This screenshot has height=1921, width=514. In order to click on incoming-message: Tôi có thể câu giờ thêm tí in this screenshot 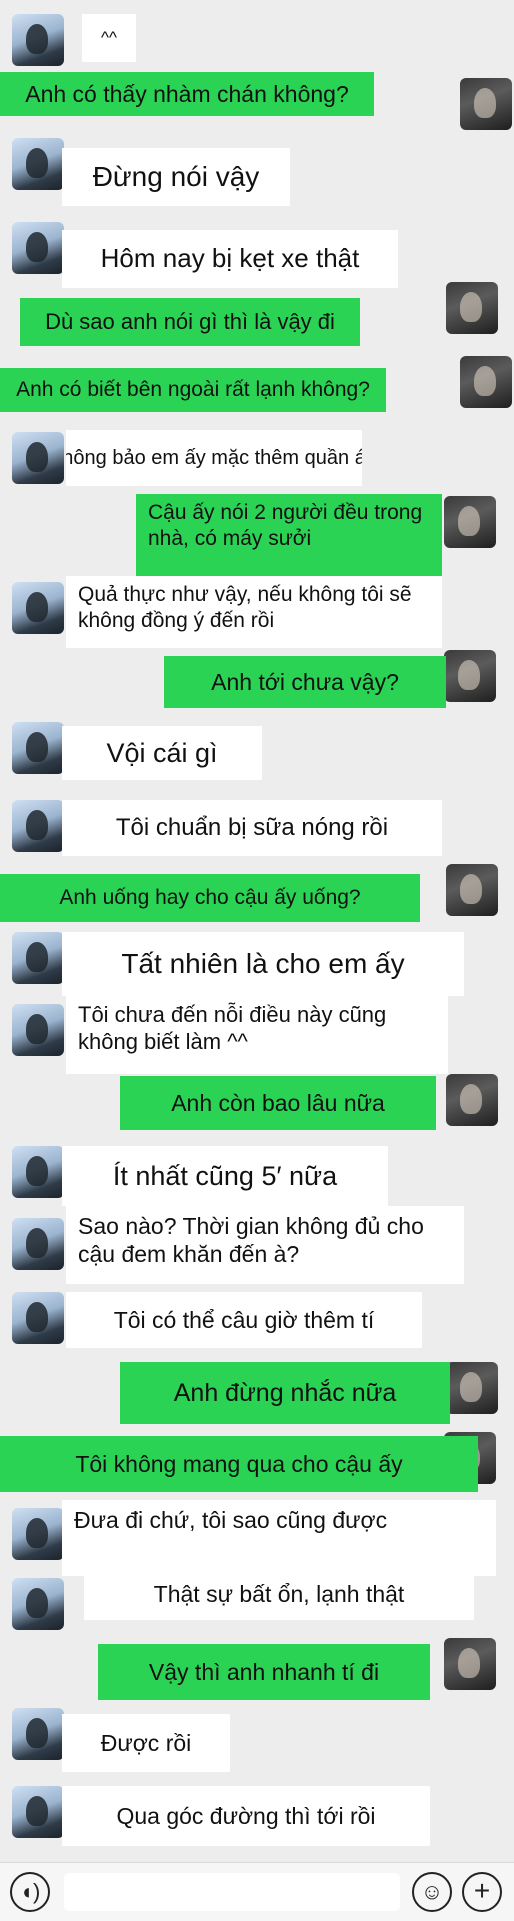, I will do `click(244, 1320)`.